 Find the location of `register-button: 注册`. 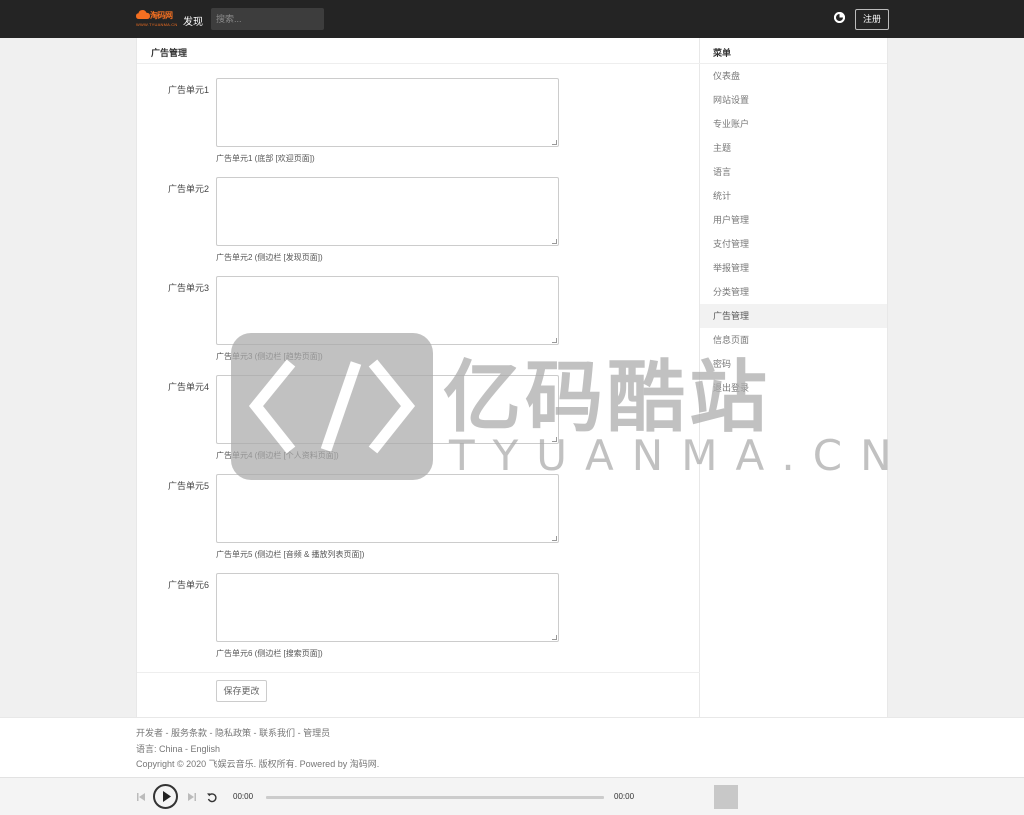

register-button: 注册 is located at coordinates (872, 19).